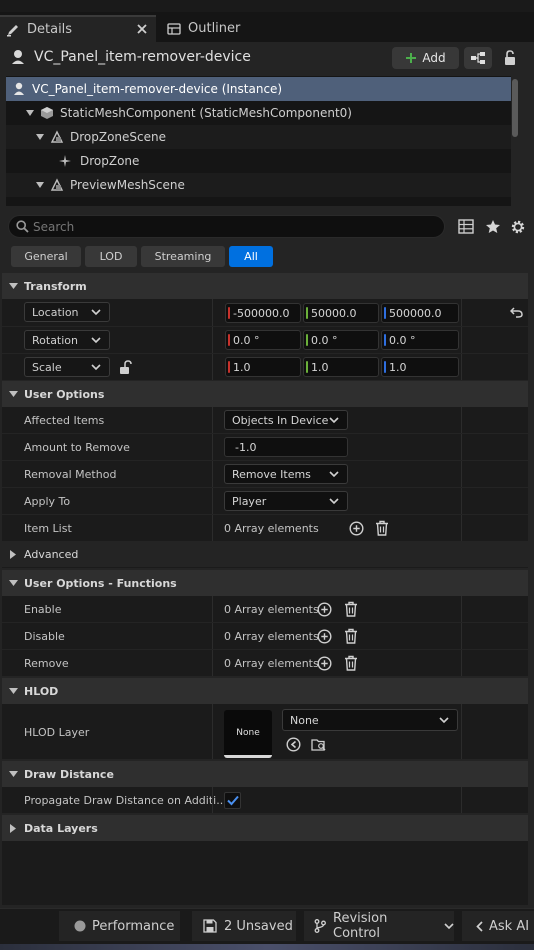 Image resolution: width=534 pixels, height=950 pixels. What do you see at coordinates (324, 340) in the screenshot?
I see `rotation-y-value: 0.0 °` at bounding box center [324, 340].